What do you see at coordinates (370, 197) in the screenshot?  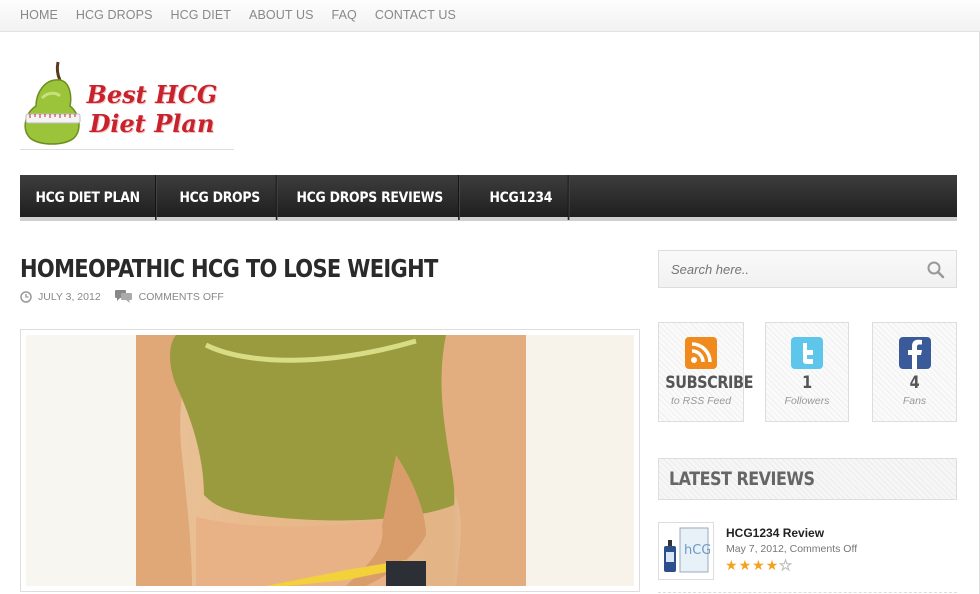 I see `main-nav-hcg-drops-reviews: HCG DROPS REVIEWS` at bounding box center [370, 197].